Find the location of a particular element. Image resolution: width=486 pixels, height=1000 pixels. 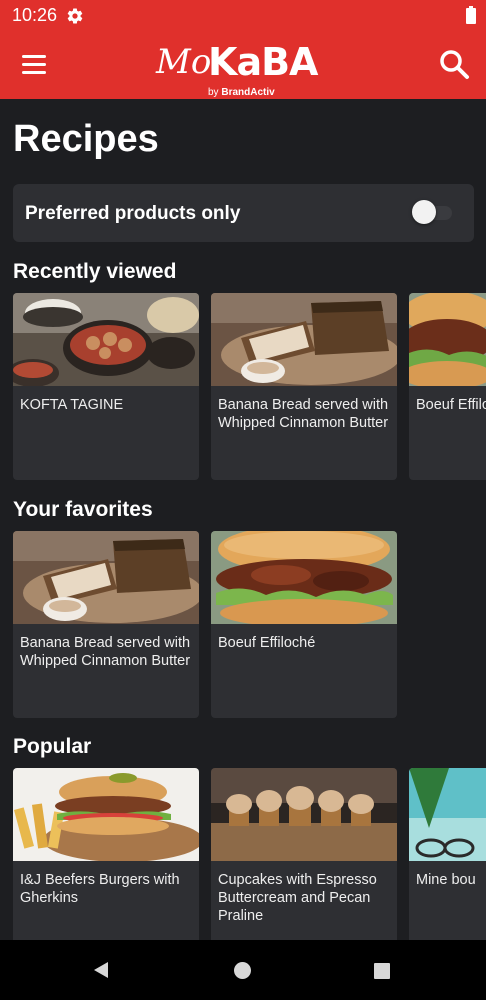

recipe-card: I&J Beefers Burgers with Gherkins is located at coordinates (106, 854).